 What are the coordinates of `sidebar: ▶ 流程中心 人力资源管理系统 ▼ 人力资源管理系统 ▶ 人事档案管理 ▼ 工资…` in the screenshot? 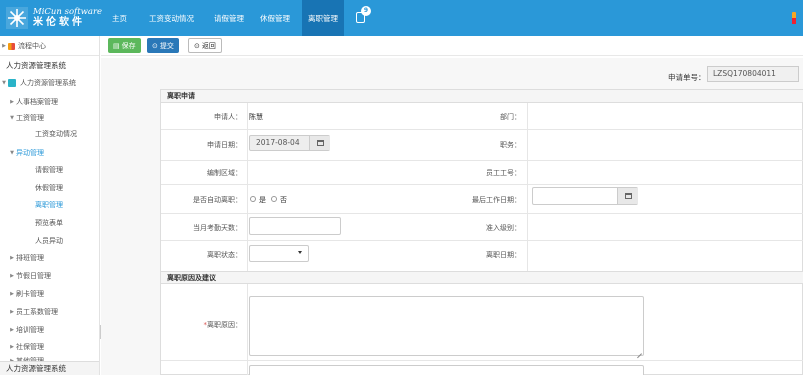 It's located at (50, 205).